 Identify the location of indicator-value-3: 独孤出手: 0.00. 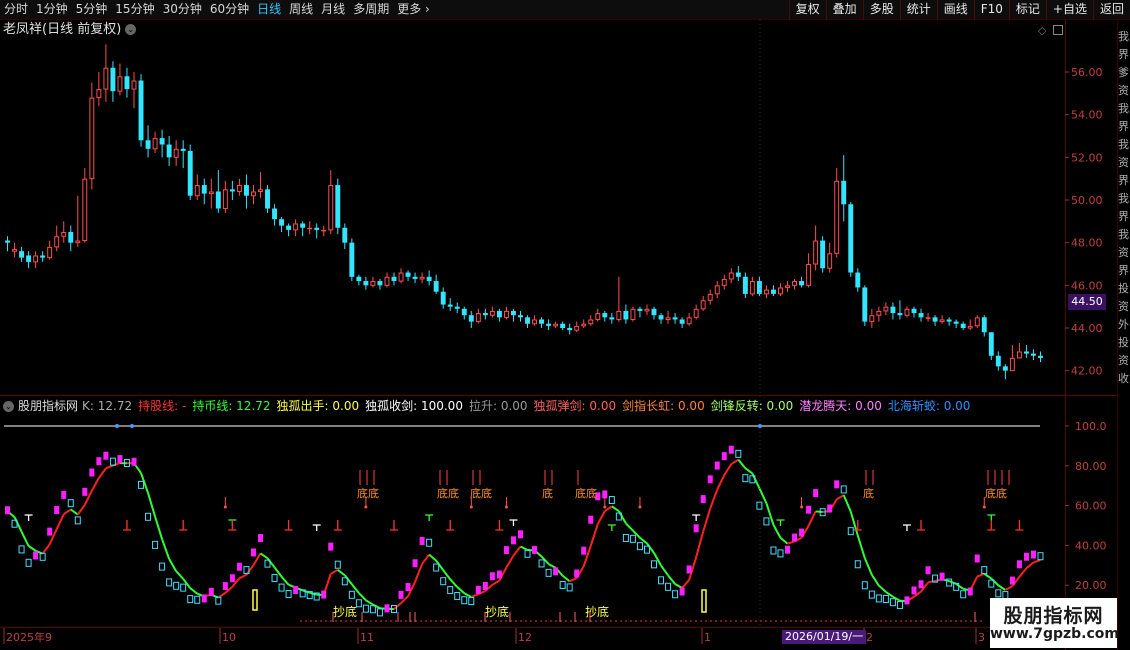
(318, 406).